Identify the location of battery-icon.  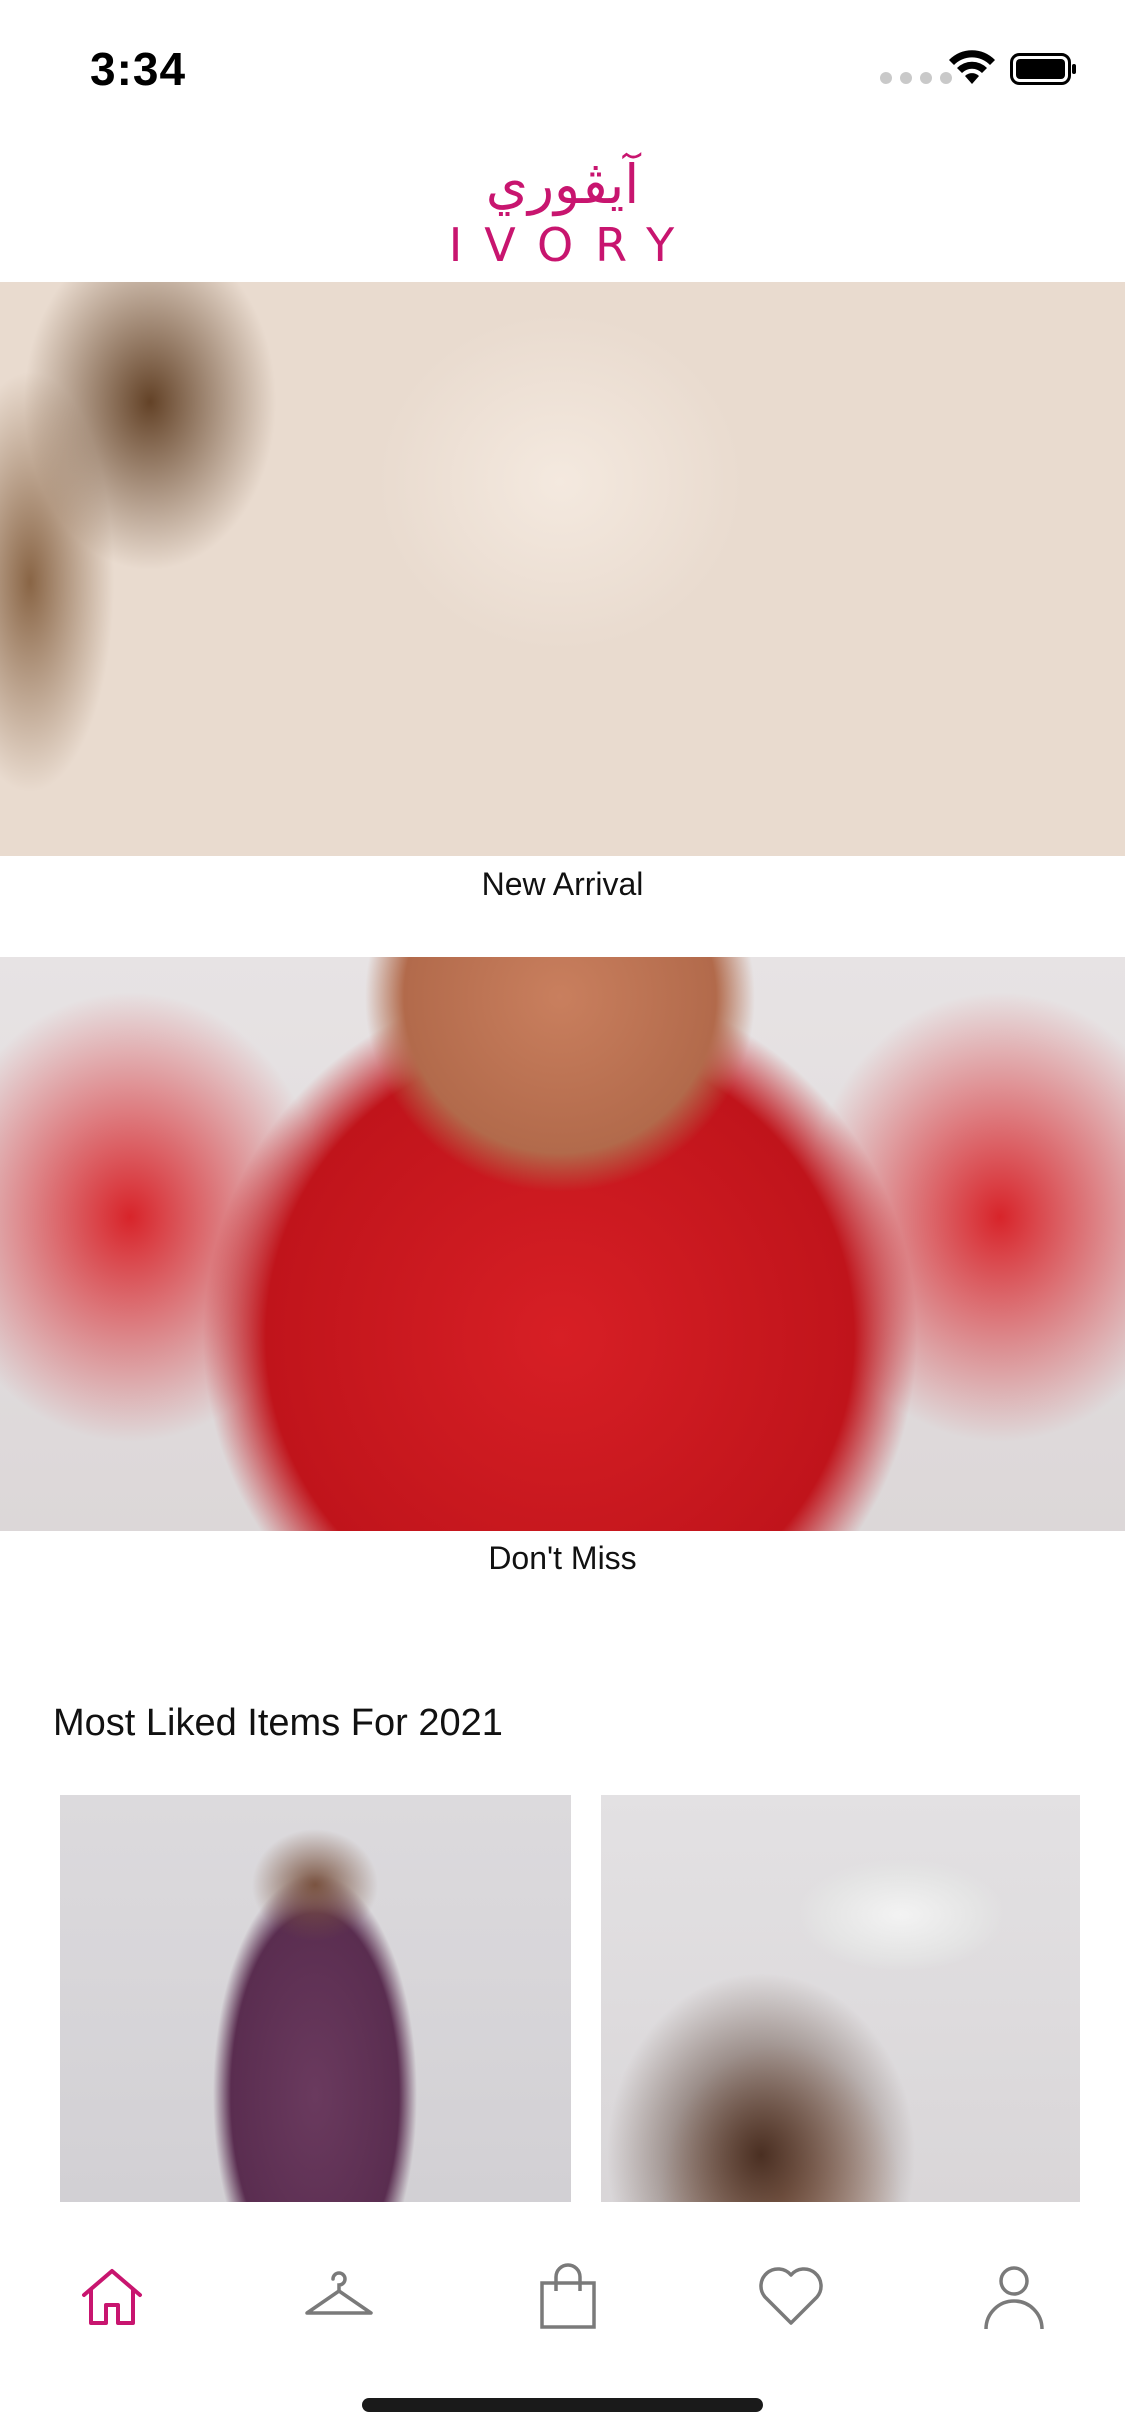
(1043, 69).